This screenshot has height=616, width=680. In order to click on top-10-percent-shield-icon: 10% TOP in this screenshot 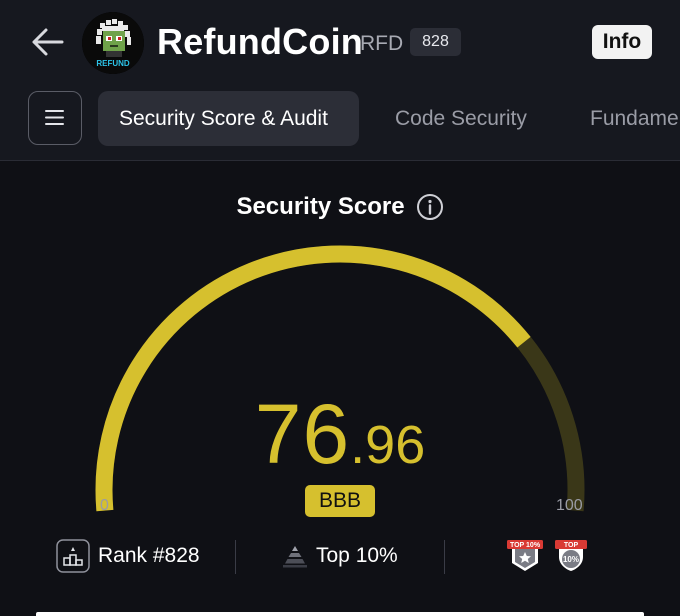, I will do `click(571, 555)`.